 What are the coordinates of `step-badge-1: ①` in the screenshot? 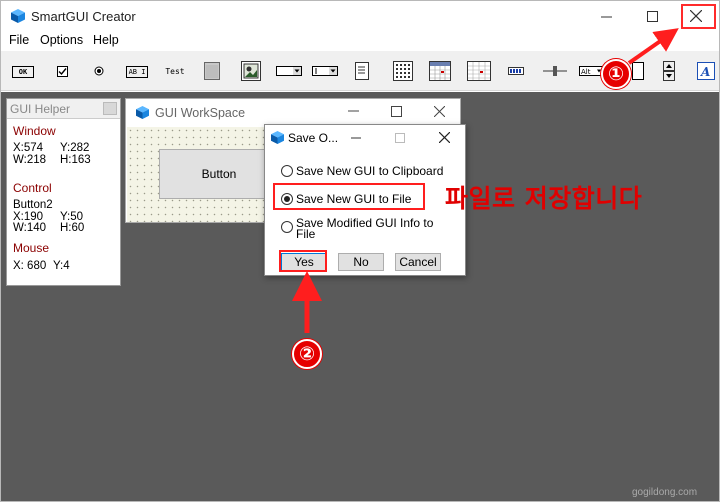 It's located at (616, 74).